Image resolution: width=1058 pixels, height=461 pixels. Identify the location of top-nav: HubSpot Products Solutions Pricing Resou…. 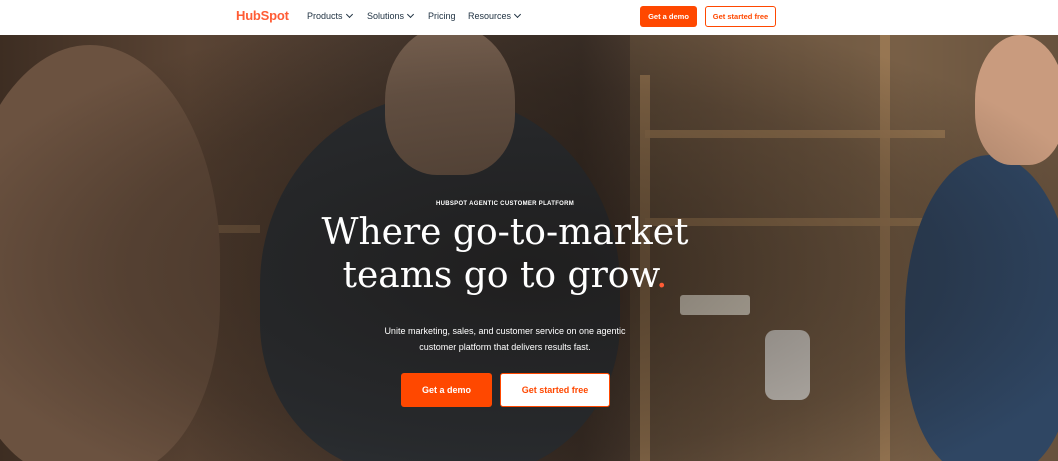
(529, 17).